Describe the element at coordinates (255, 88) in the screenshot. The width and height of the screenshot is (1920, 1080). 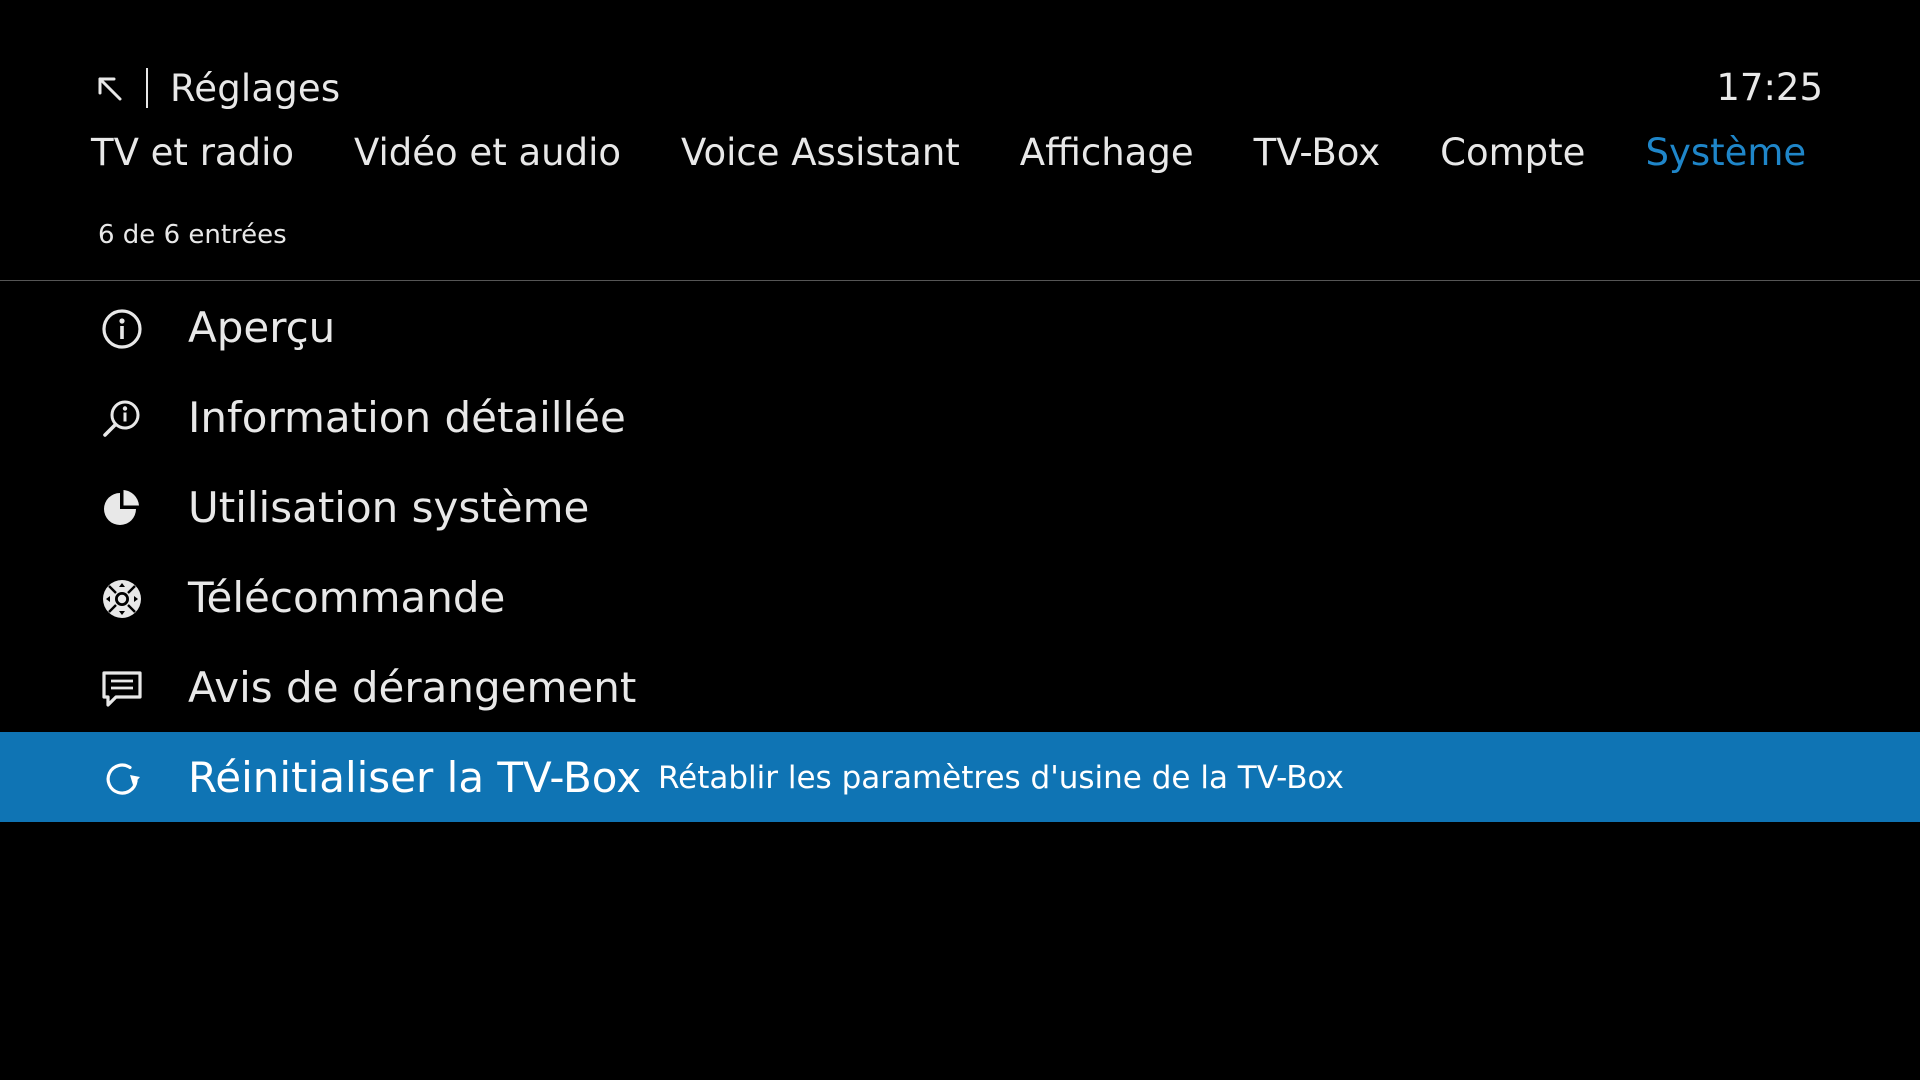
I see `page-title: Réglages` at that location.